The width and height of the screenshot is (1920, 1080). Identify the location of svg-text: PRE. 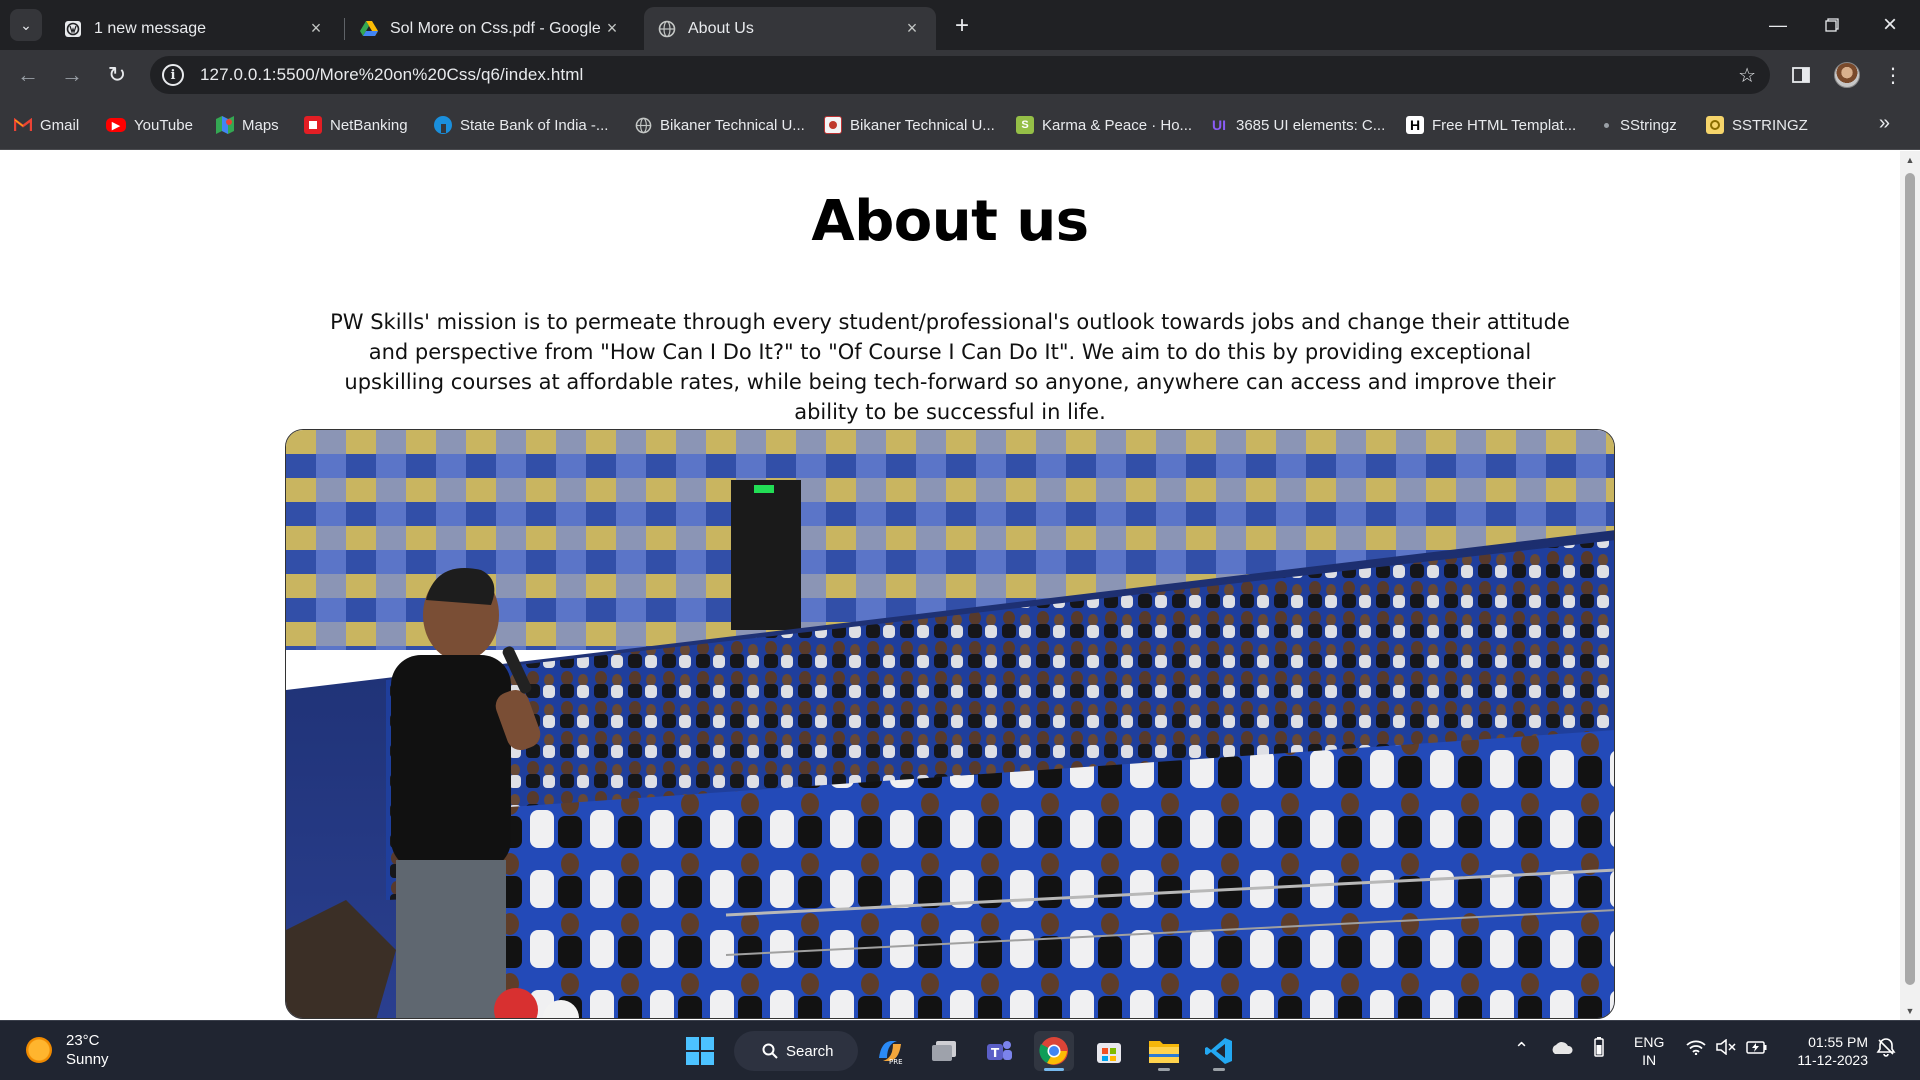
(896, 1062).